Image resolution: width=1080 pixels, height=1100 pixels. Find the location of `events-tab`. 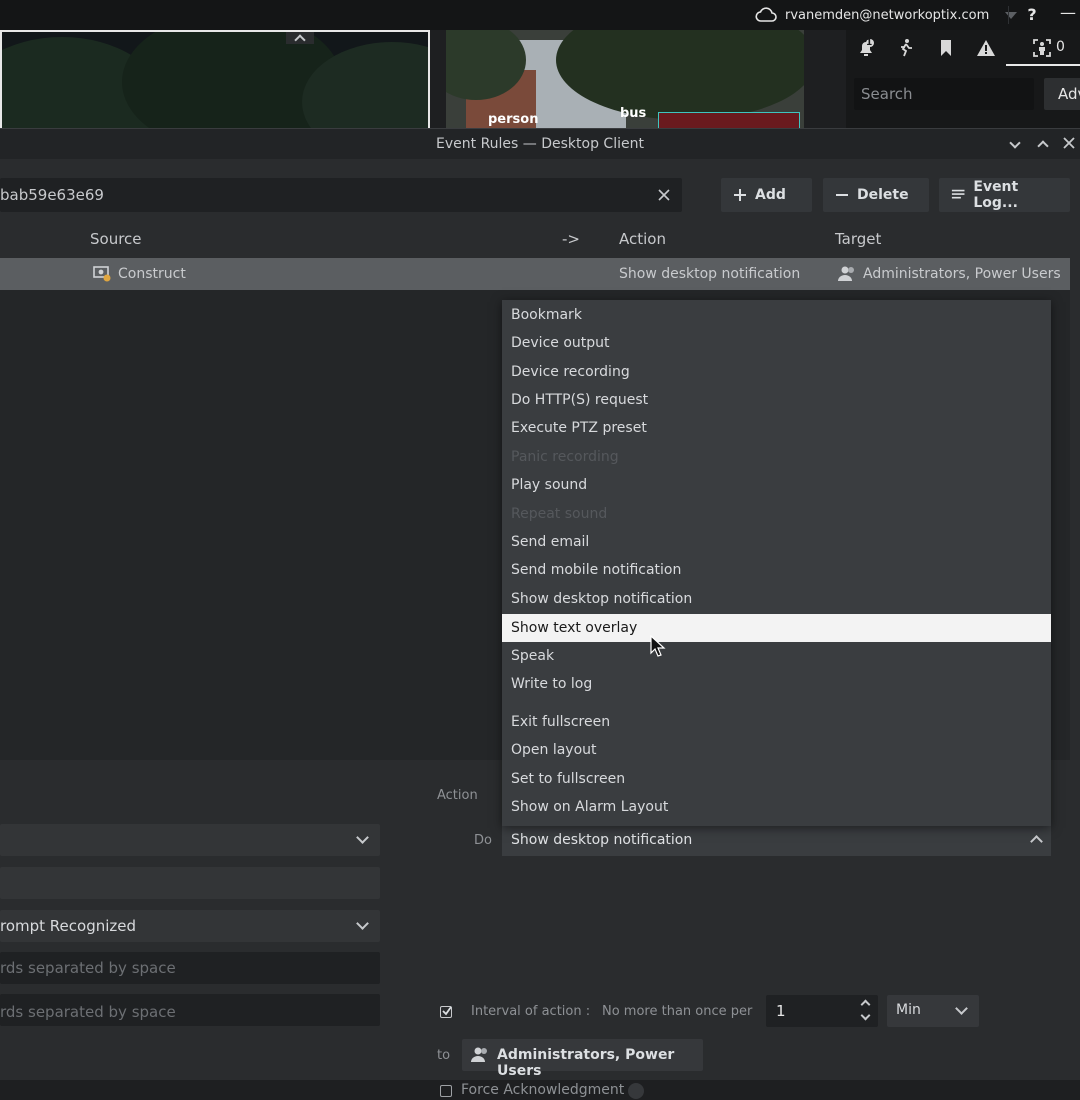

events-tab is located at coordinates (986, 48).